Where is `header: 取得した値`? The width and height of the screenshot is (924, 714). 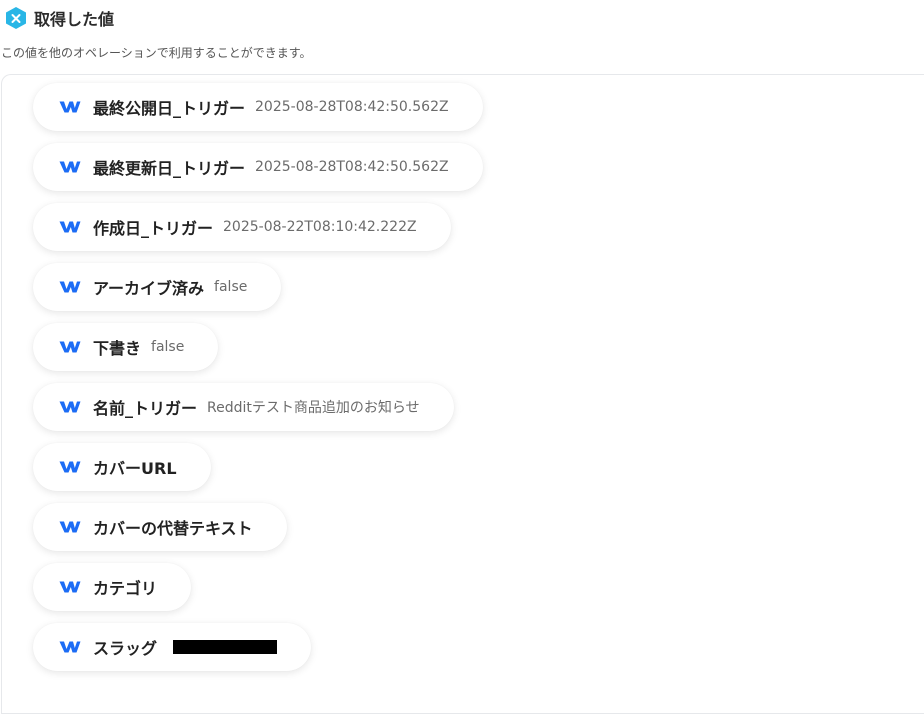
header: 取得した値 is located at coordinates (59, 18).